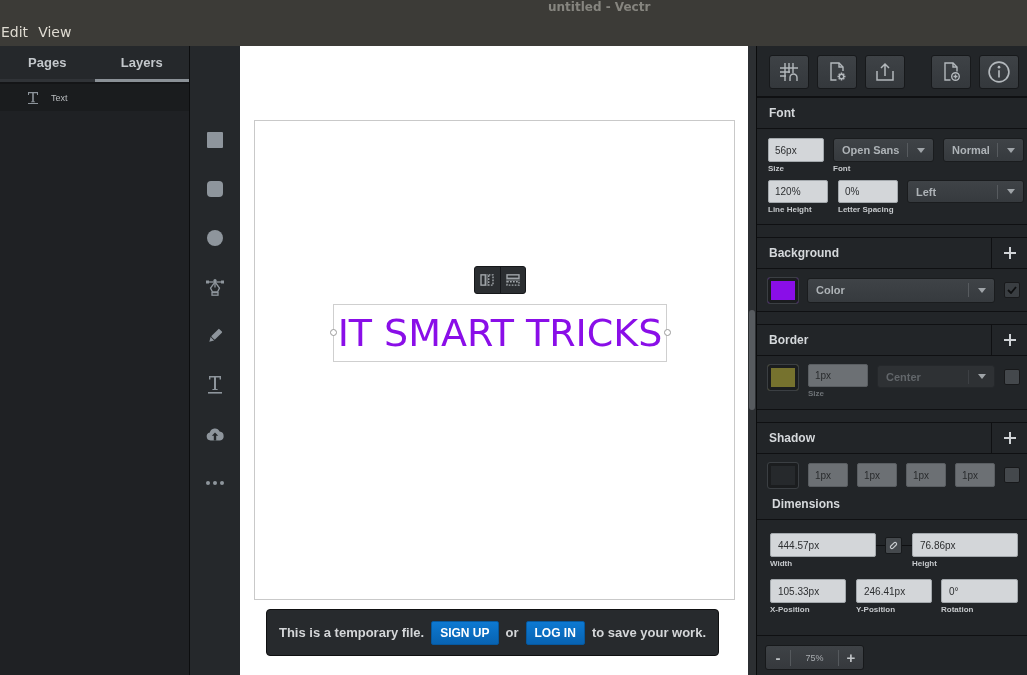 This screenshot has width=1027, height=675. I want to click on notice-text: to save your work., so click(649, 632).